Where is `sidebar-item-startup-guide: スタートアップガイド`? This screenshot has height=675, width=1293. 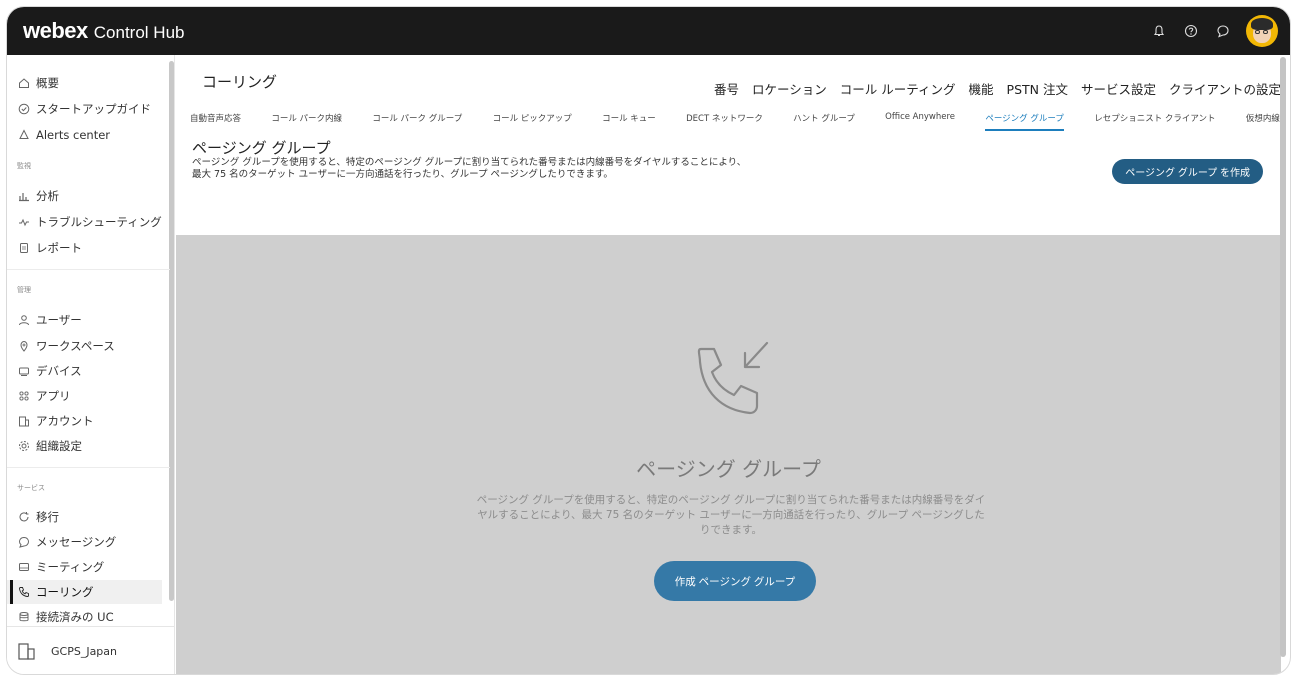
sidebar-item-startup-guide: スタートアップガイド is located at coordinates (84, 109).